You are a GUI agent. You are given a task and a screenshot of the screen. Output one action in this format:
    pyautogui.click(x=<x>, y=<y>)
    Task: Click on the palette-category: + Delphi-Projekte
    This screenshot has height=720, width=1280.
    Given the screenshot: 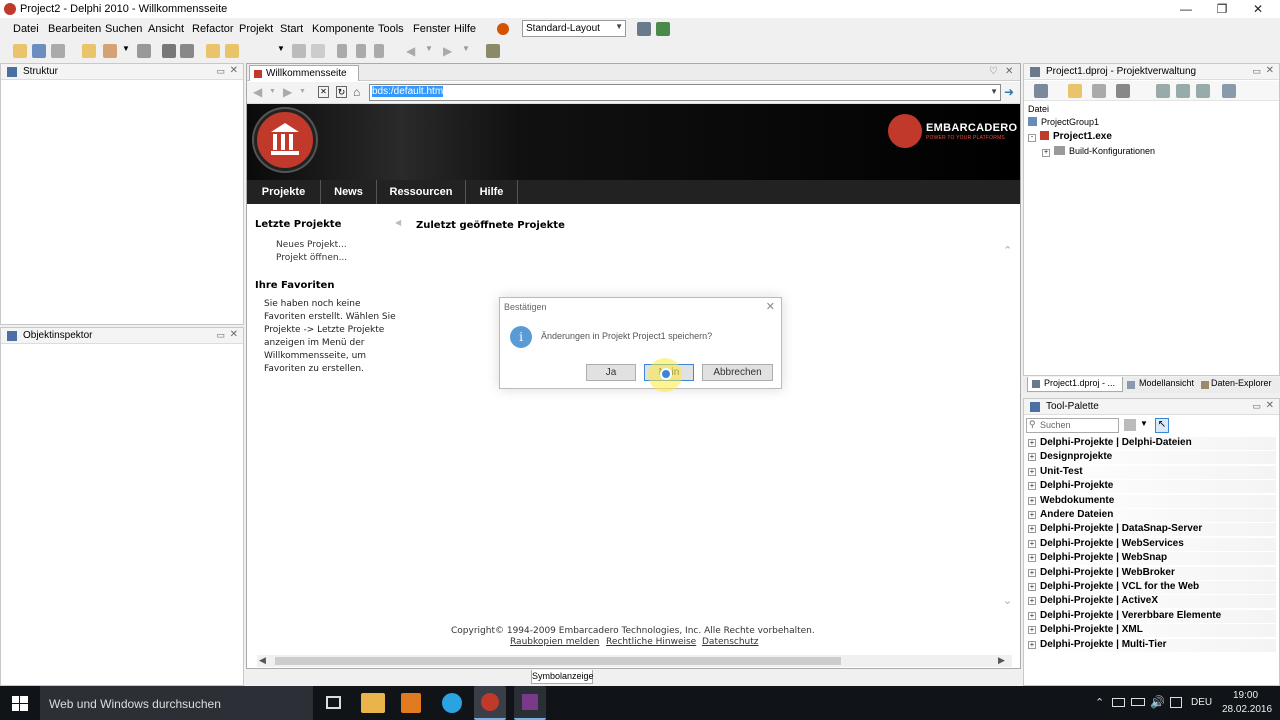 What is the action you would take?
    pyautogui.click(x=1151, y=486)
    